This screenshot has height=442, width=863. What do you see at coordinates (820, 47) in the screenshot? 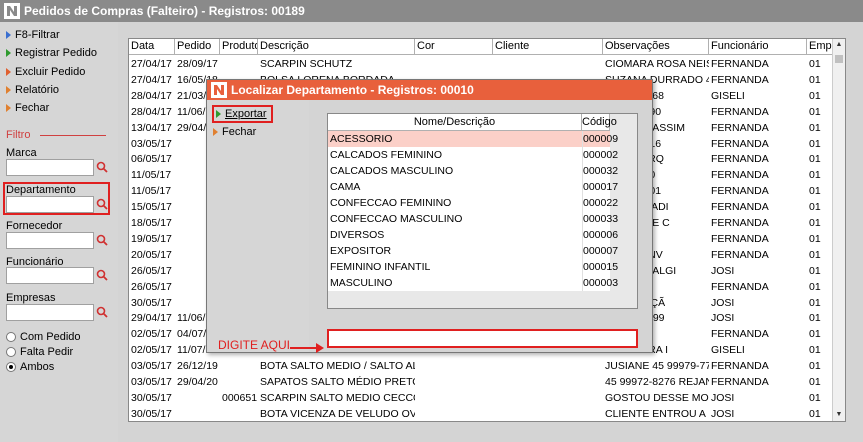
I see `column-header-emp: Emp` at bounding box center [820, 47].